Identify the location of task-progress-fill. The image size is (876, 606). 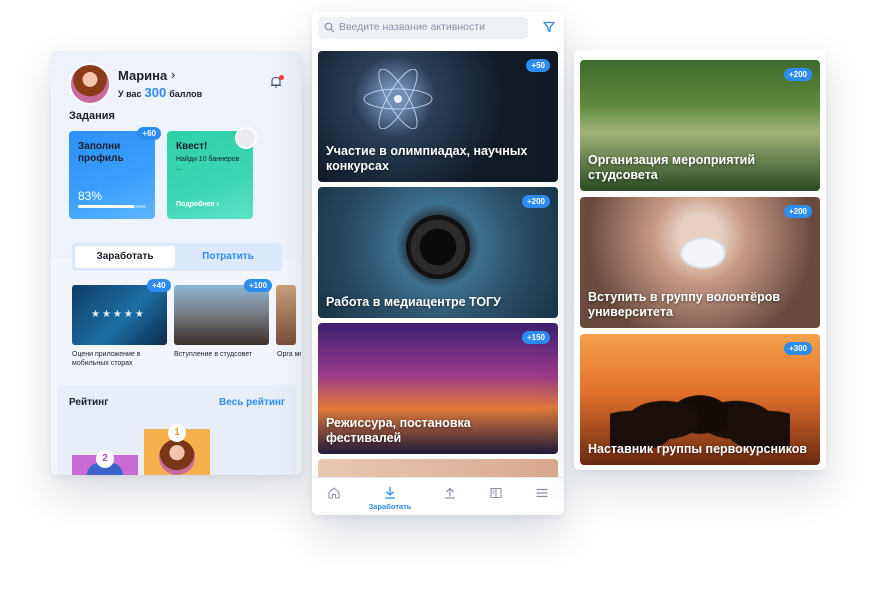
(106, 206).